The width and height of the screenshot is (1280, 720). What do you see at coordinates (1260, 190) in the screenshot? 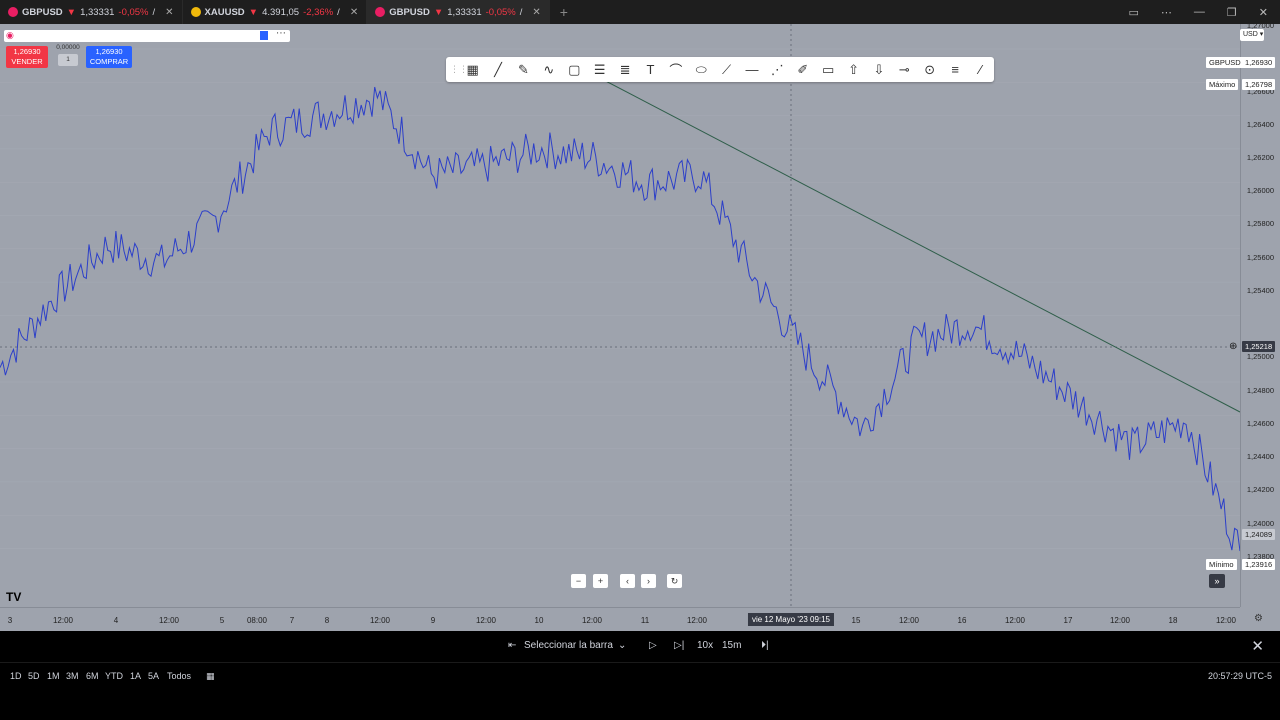
I see `price-tick: 1,26000` at bounding box center [1260, 190].